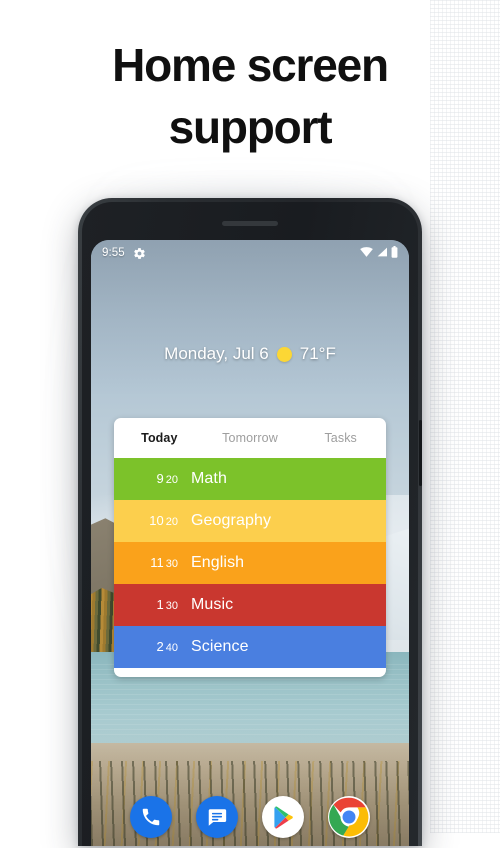 The image size is (500, 848). What do you see at coordinates (217, 817) in the screenshot?
I see `messages-app-icon` at bounding box center [217, 817].